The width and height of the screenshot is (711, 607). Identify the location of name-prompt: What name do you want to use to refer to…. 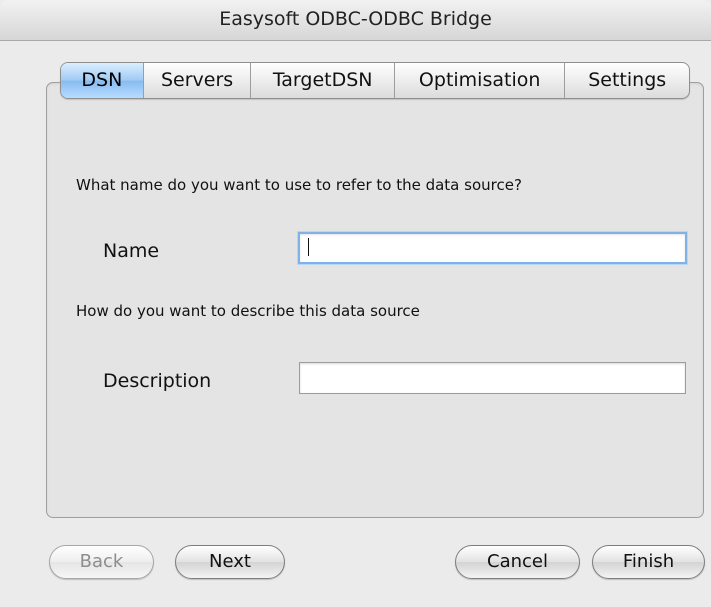
(299, 185).